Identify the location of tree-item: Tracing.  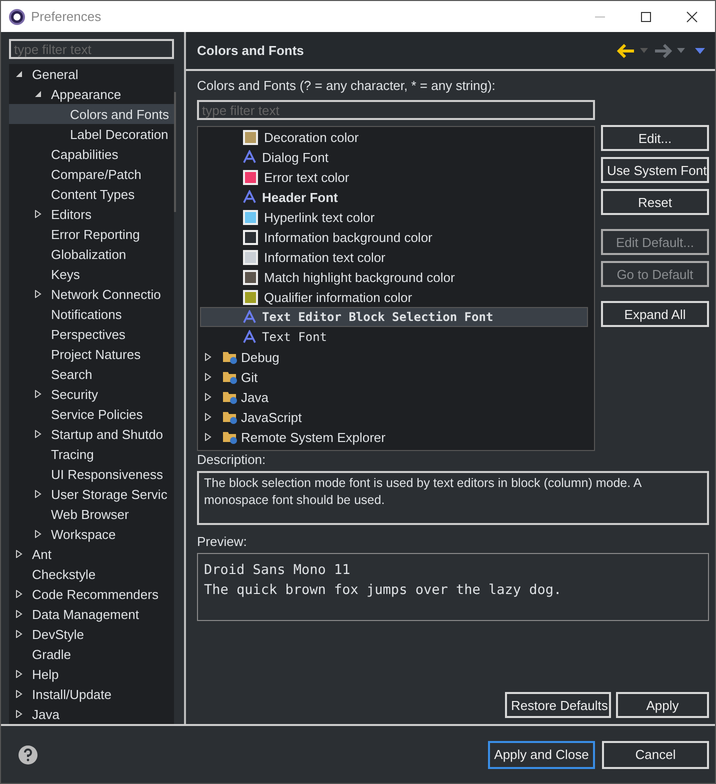
(91, 454).